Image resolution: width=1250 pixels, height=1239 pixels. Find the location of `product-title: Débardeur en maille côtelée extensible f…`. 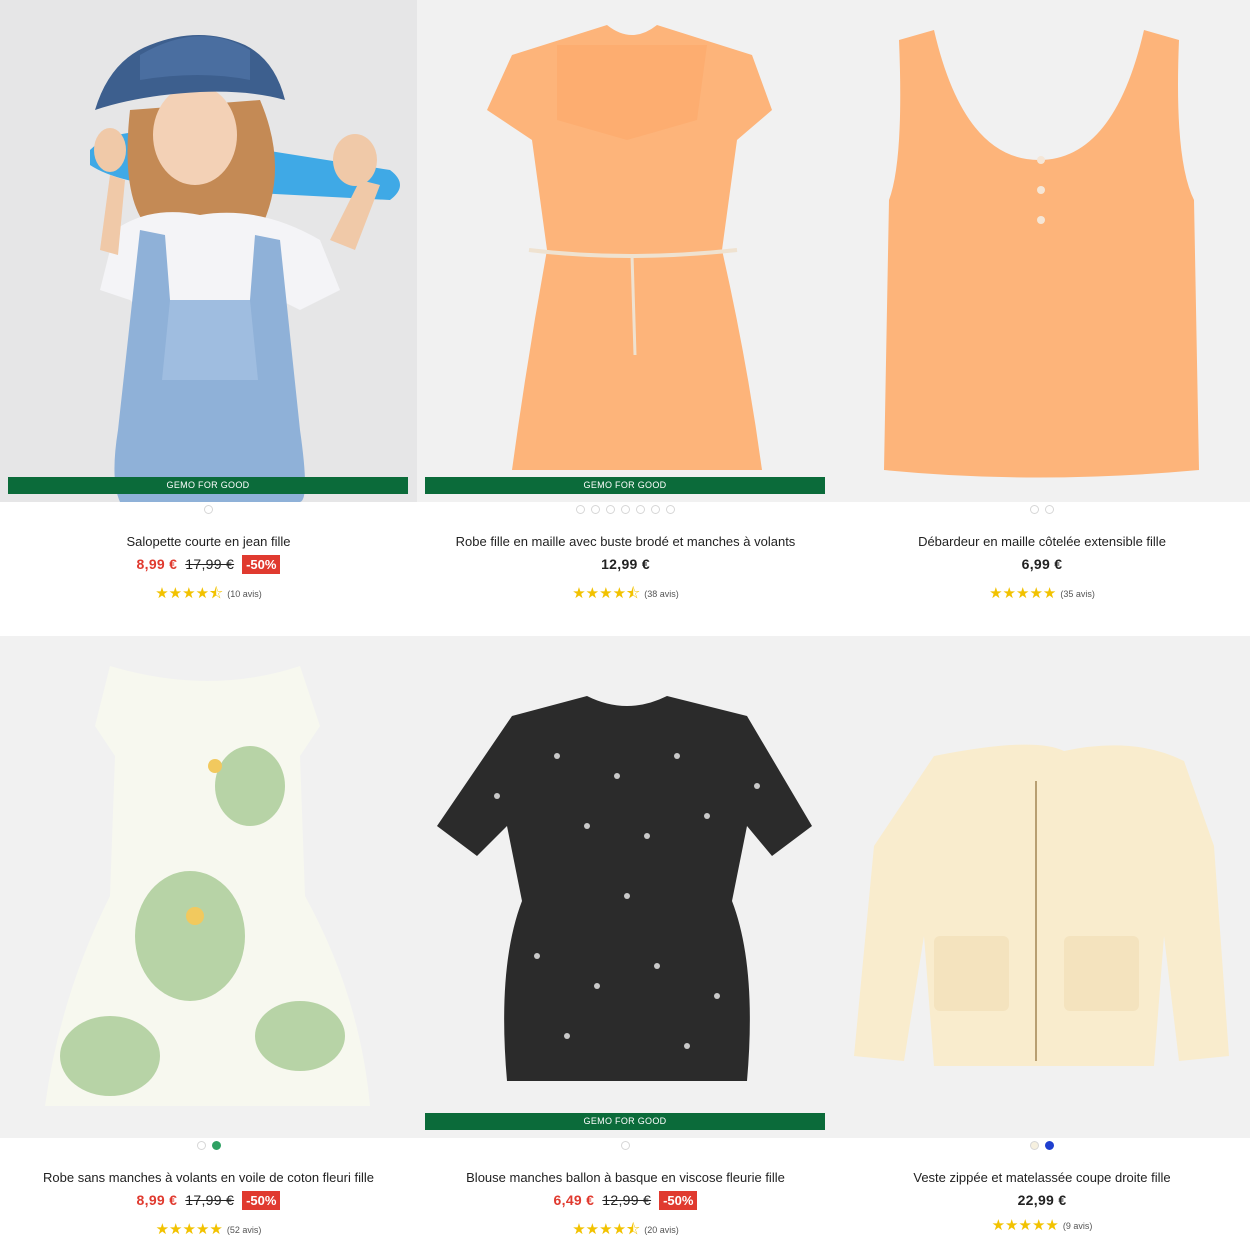

product-title: Débardeur en maille côtelée extensible f… is located at coordinates (1042, 542).